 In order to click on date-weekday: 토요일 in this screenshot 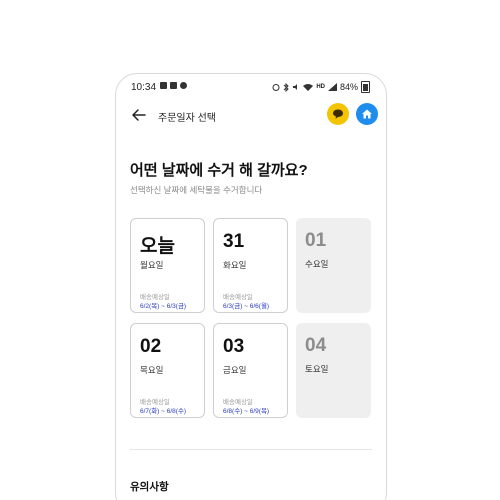, I will do `click(317, 369)`.